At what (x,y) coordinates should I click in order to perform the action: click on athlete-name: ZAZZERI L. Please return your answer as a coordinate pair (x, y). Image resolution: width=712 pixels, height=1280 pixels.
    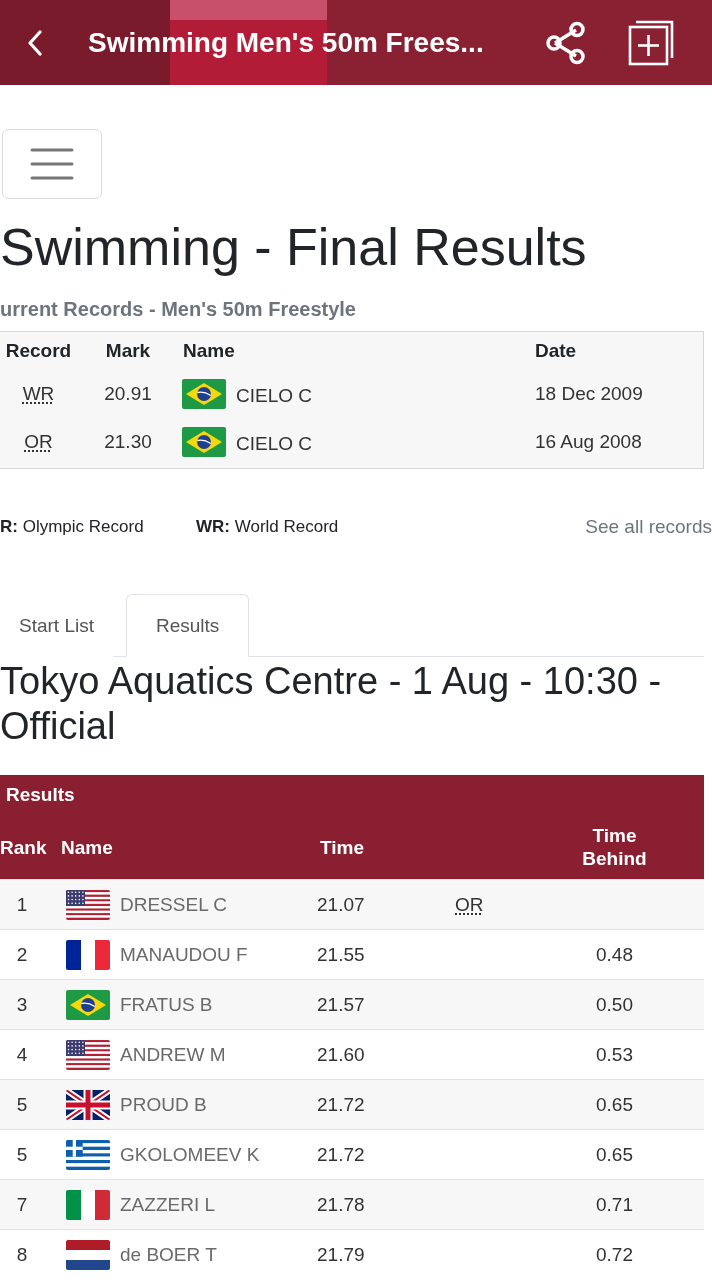
    Looking at the image, I should click on (167, 1204).